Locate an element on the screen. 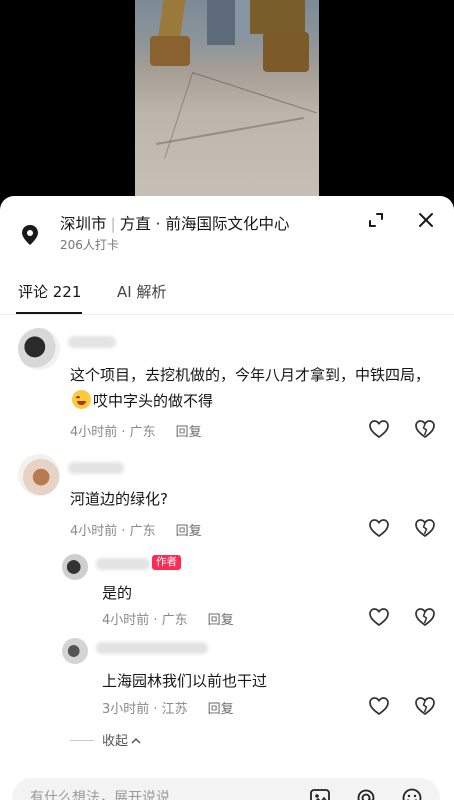  reply-meta: 4小时前 · 广东 回复 is located at coordinates (168, 618).